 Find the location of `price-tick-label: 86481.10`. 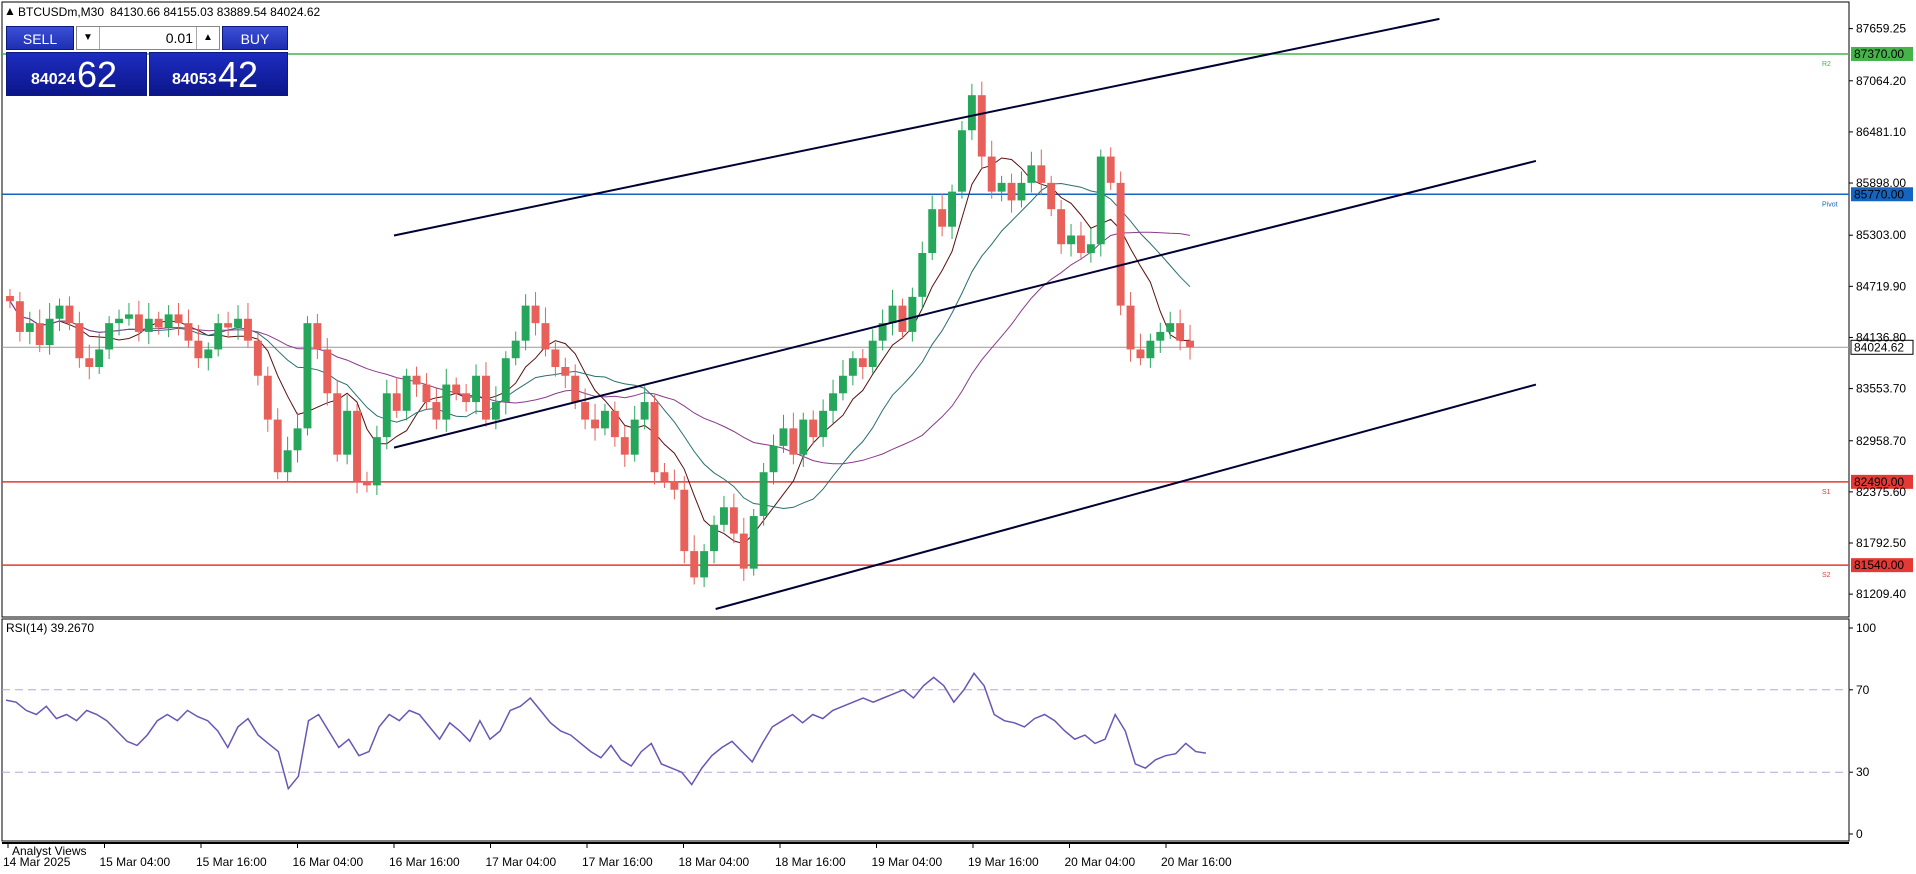

price-tick-label: 86481.10 is located at coordinates (1881, 132).